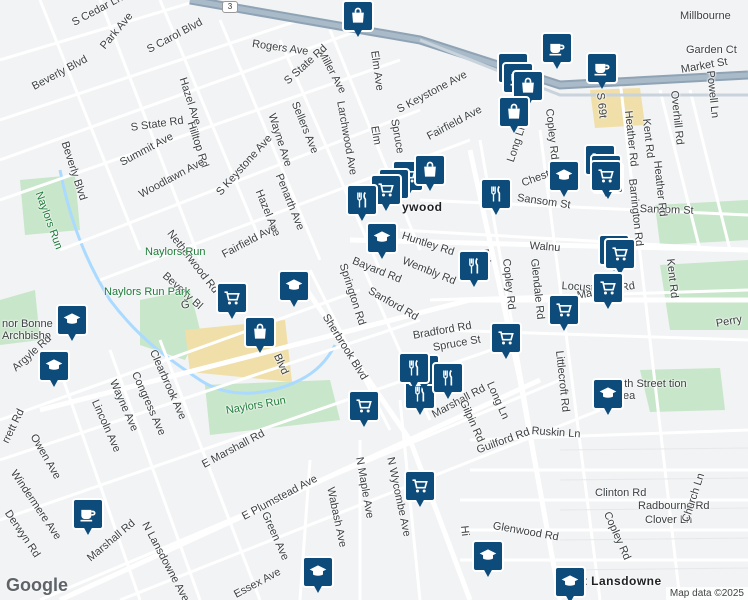  Describe the element at coordinates (706, 593) in the screenshot. I see `map-attribution: Map data ©2025` at that location.